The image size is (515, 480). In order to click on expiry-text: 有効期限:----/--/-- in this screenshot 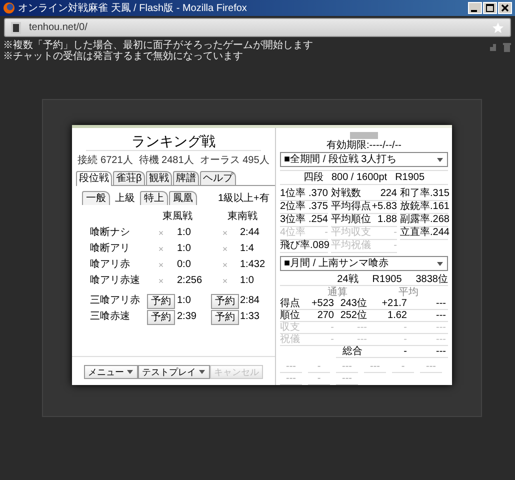, I will do `click(364, 145)`.